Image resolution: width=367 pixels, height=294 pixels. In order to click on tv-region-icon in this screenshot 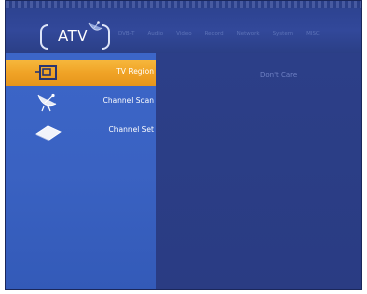, I will do `click(46, 72)`.